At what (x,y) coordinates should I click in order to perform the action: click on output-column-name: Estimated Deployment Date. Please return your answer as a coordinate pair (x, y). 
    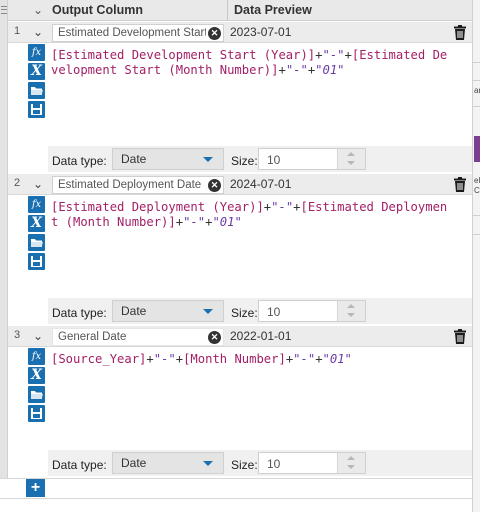
    Looking at the image, I should click on (130, 185).